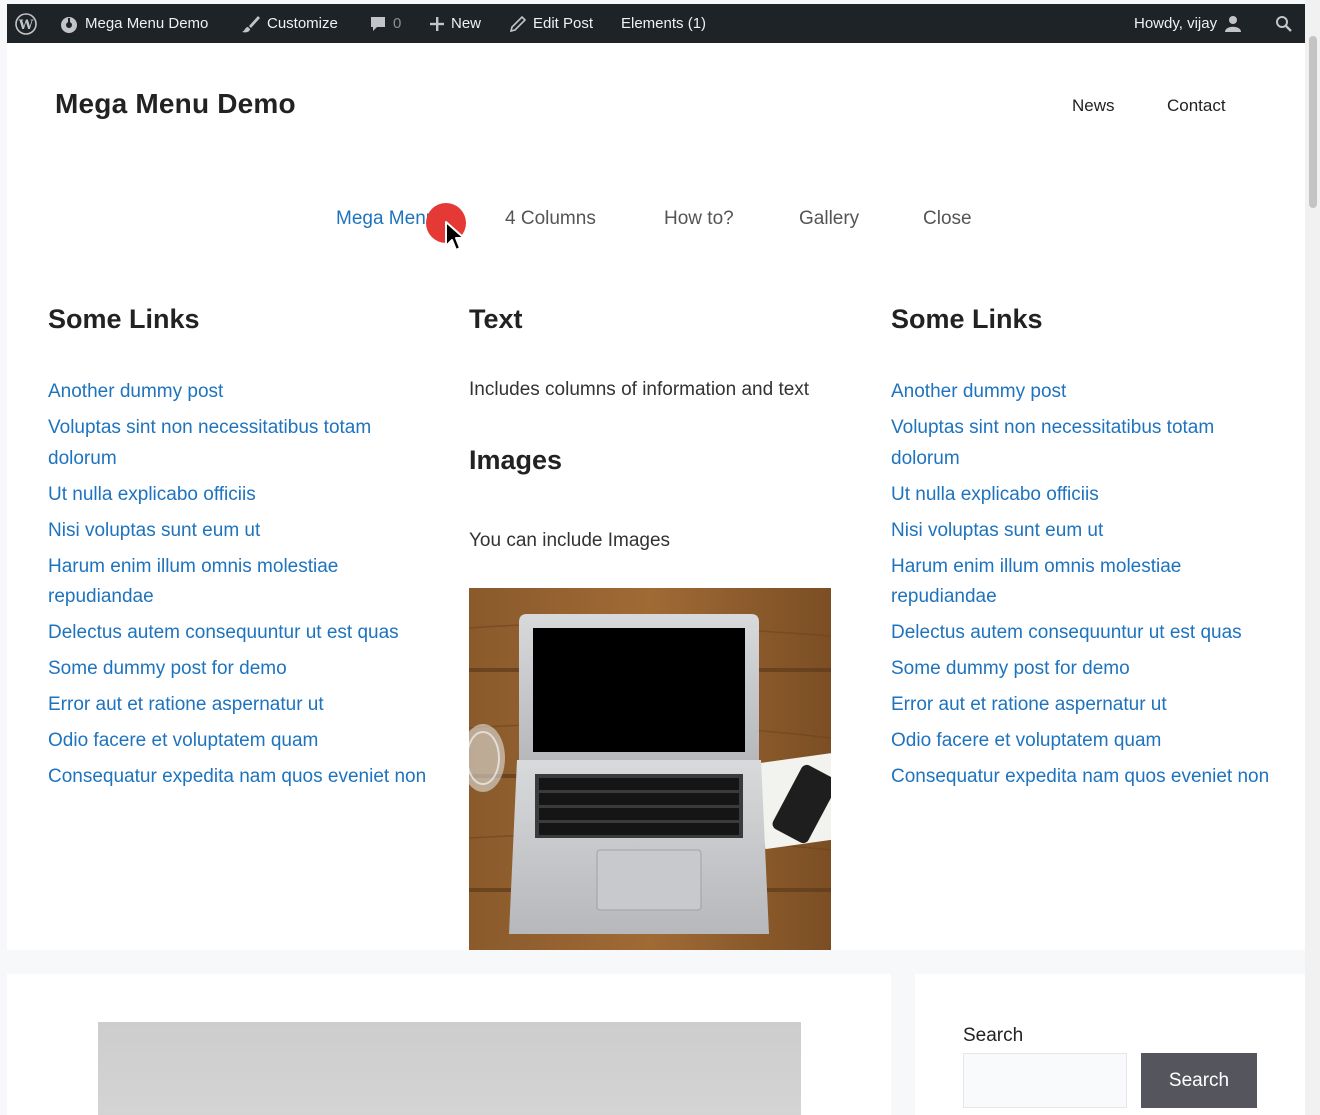 The image size is (1320, 1115). What do you see at coordinates (1086, 741) in the screenshot?
I see `right-link-9: Odio facere et voluptatem quam` at bounding box center [1086, 741].